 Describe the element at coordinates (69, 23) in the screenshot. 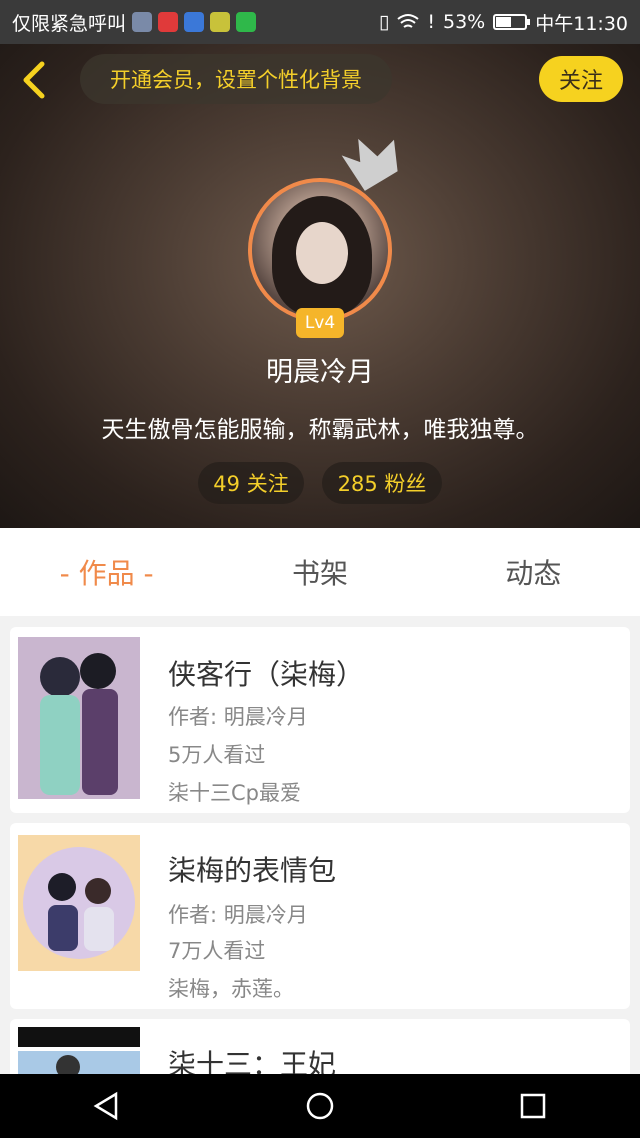

I see `carrier-text: 仅限紧急呼叫` at that location.